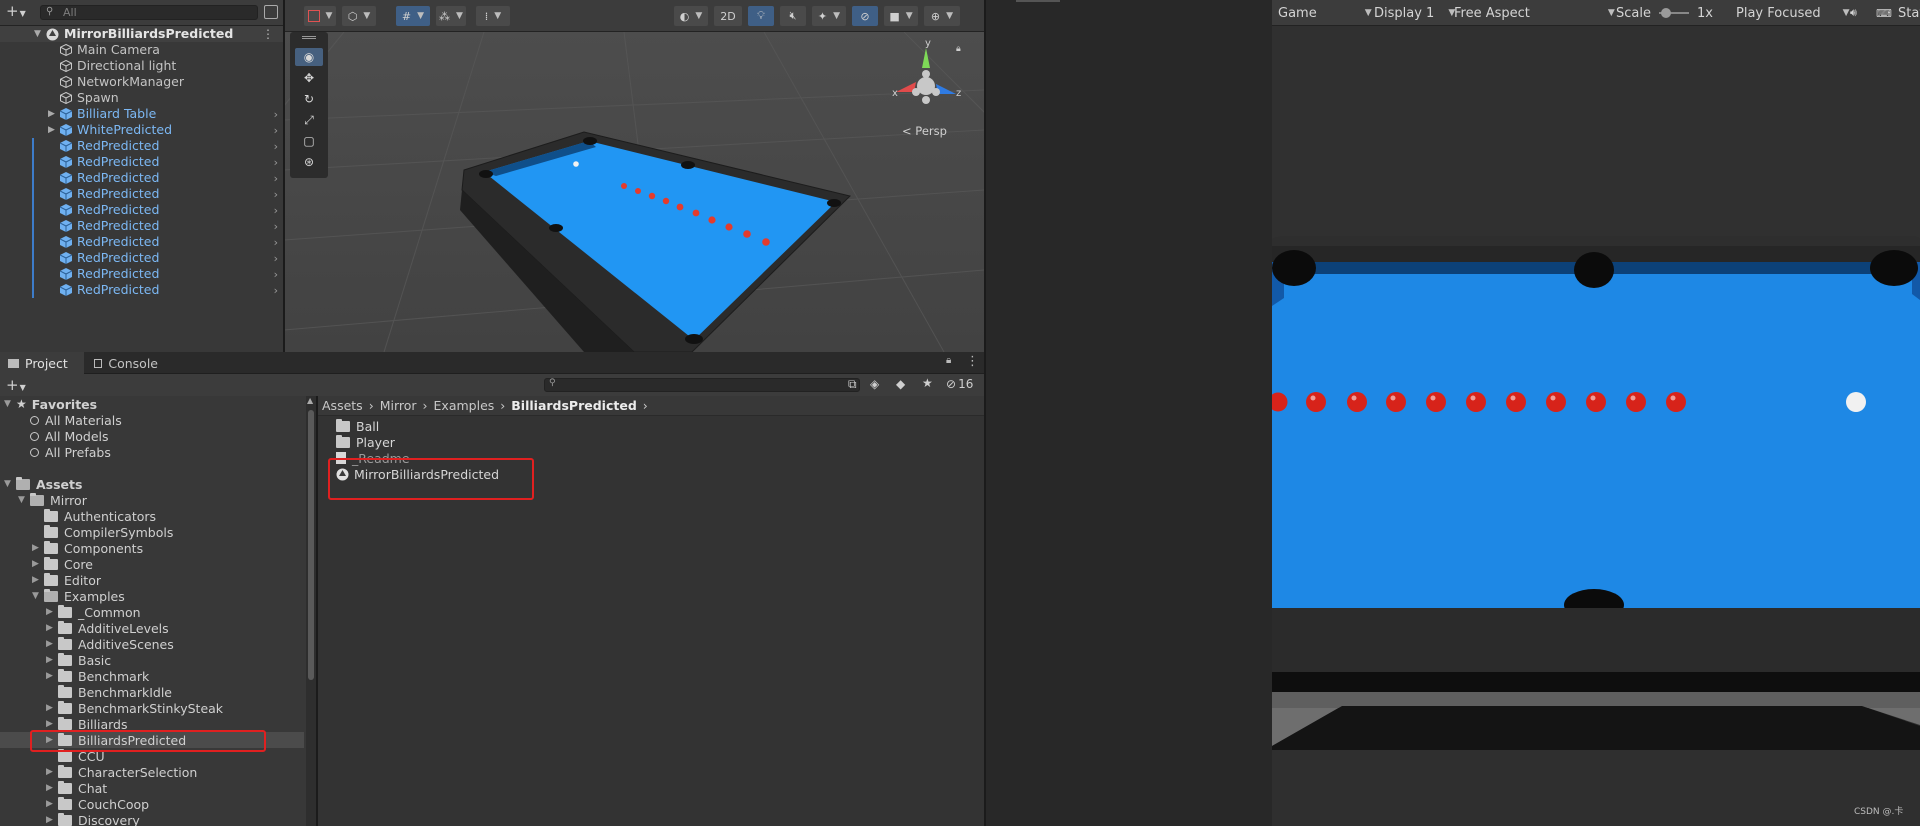 The image size is (1920, 826). Describe the element at coordinates (1853, 13) in the screenshot. I see `audio-icon: 🔊︎` at that location.